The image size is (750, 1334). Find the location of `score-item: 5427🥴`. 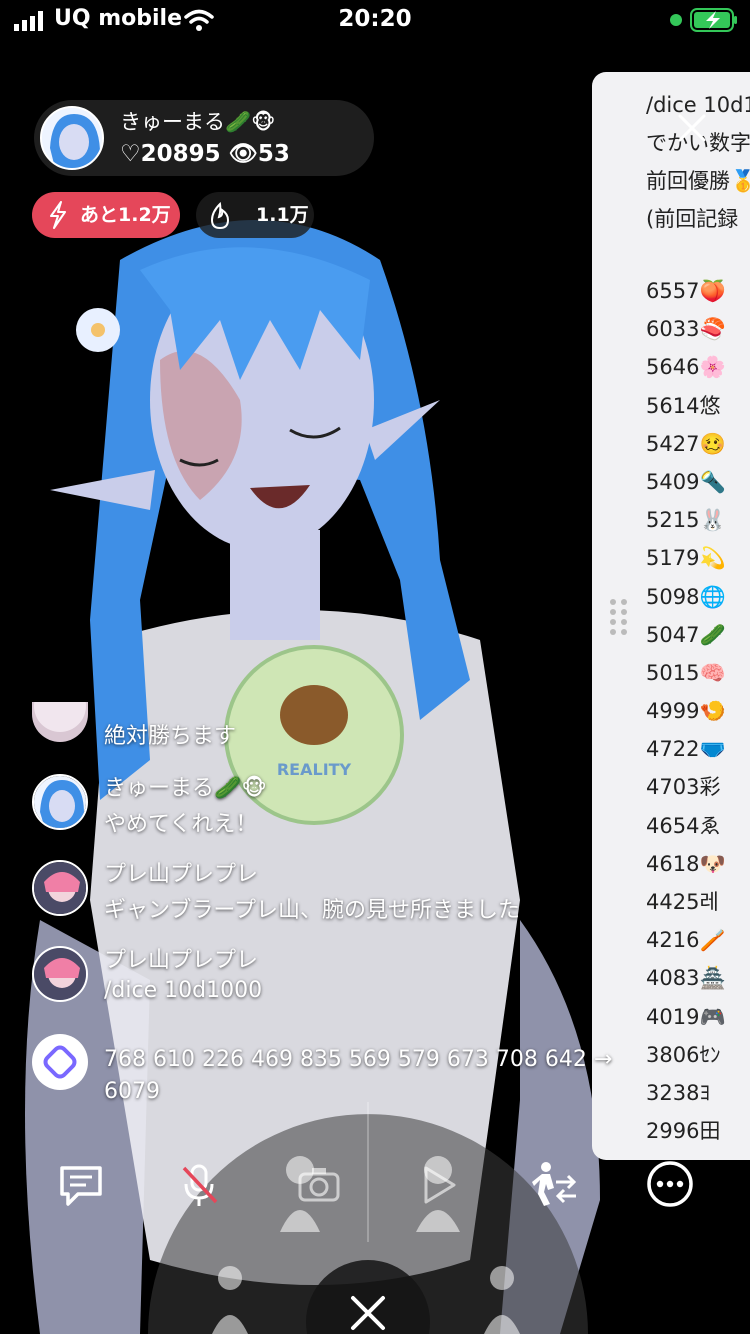

score-item: 5427🥴 is located at coordinates (686, 443).